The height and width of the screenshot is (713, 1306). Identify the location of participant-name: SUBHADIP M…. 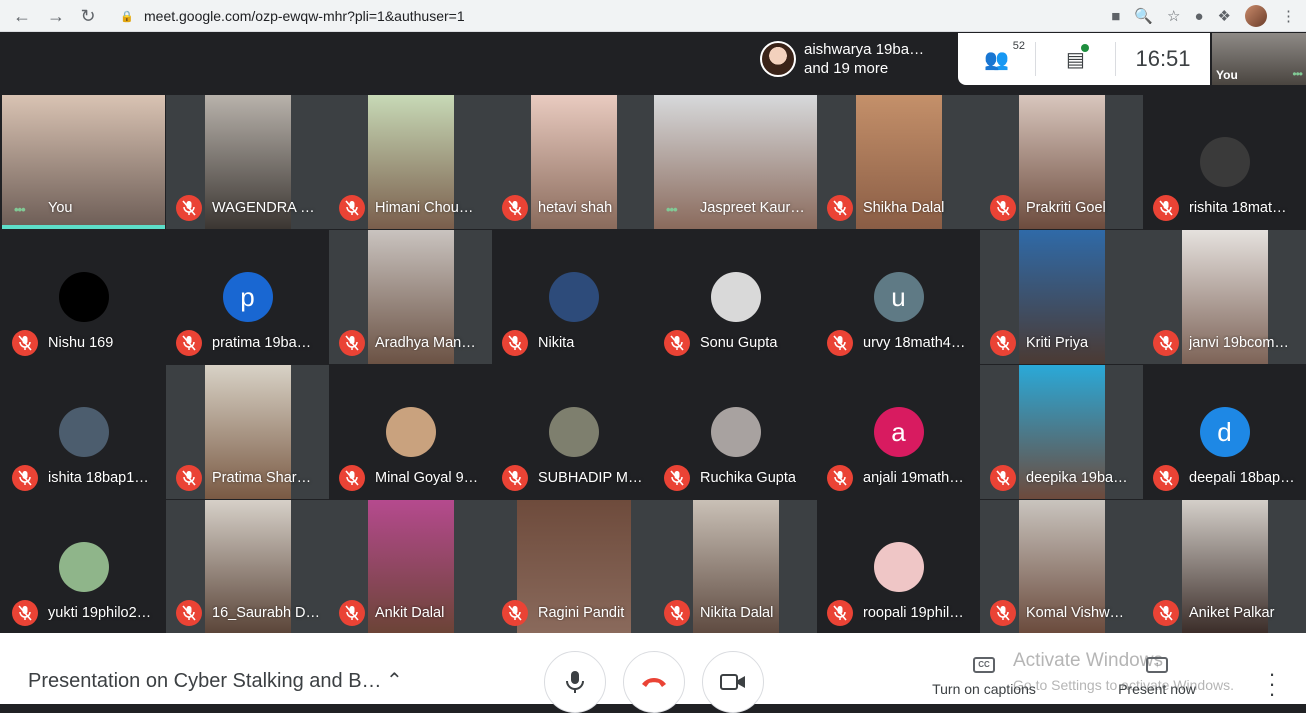
(590, 478).